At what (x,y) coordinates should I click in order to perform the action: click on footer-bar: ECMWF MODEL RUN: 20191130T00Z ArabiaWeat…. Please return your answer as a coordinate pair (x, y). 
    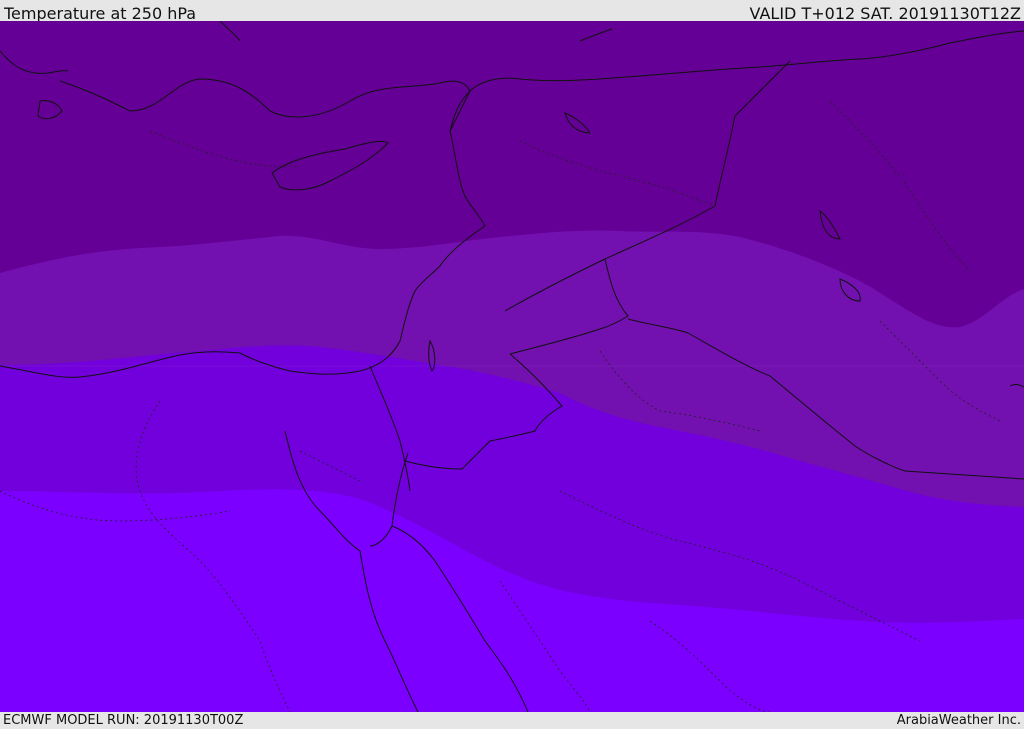
    Looking at the image, I should click on (512, 720).